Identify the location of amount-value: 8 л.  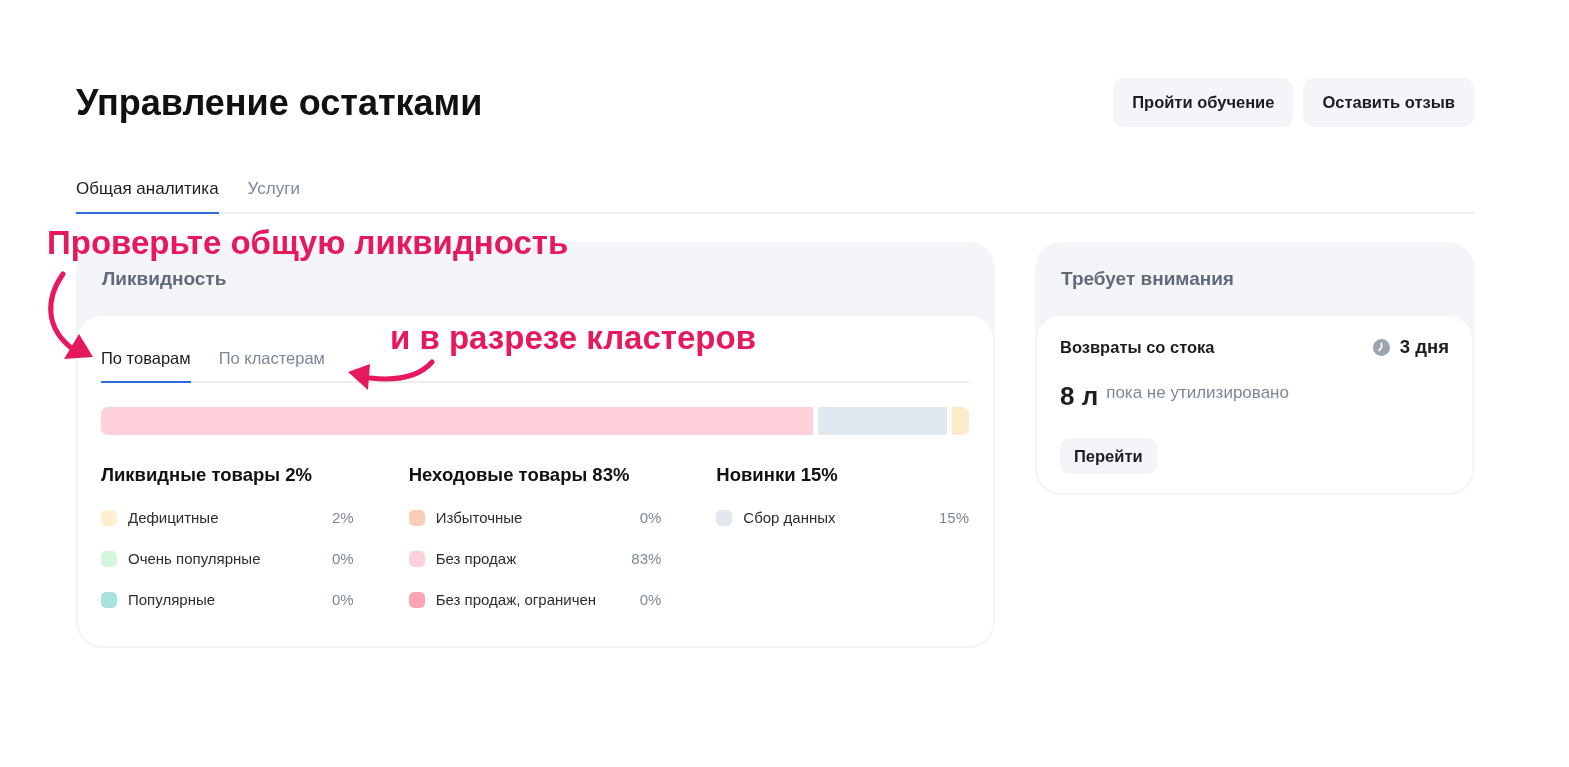
(1079, 396).